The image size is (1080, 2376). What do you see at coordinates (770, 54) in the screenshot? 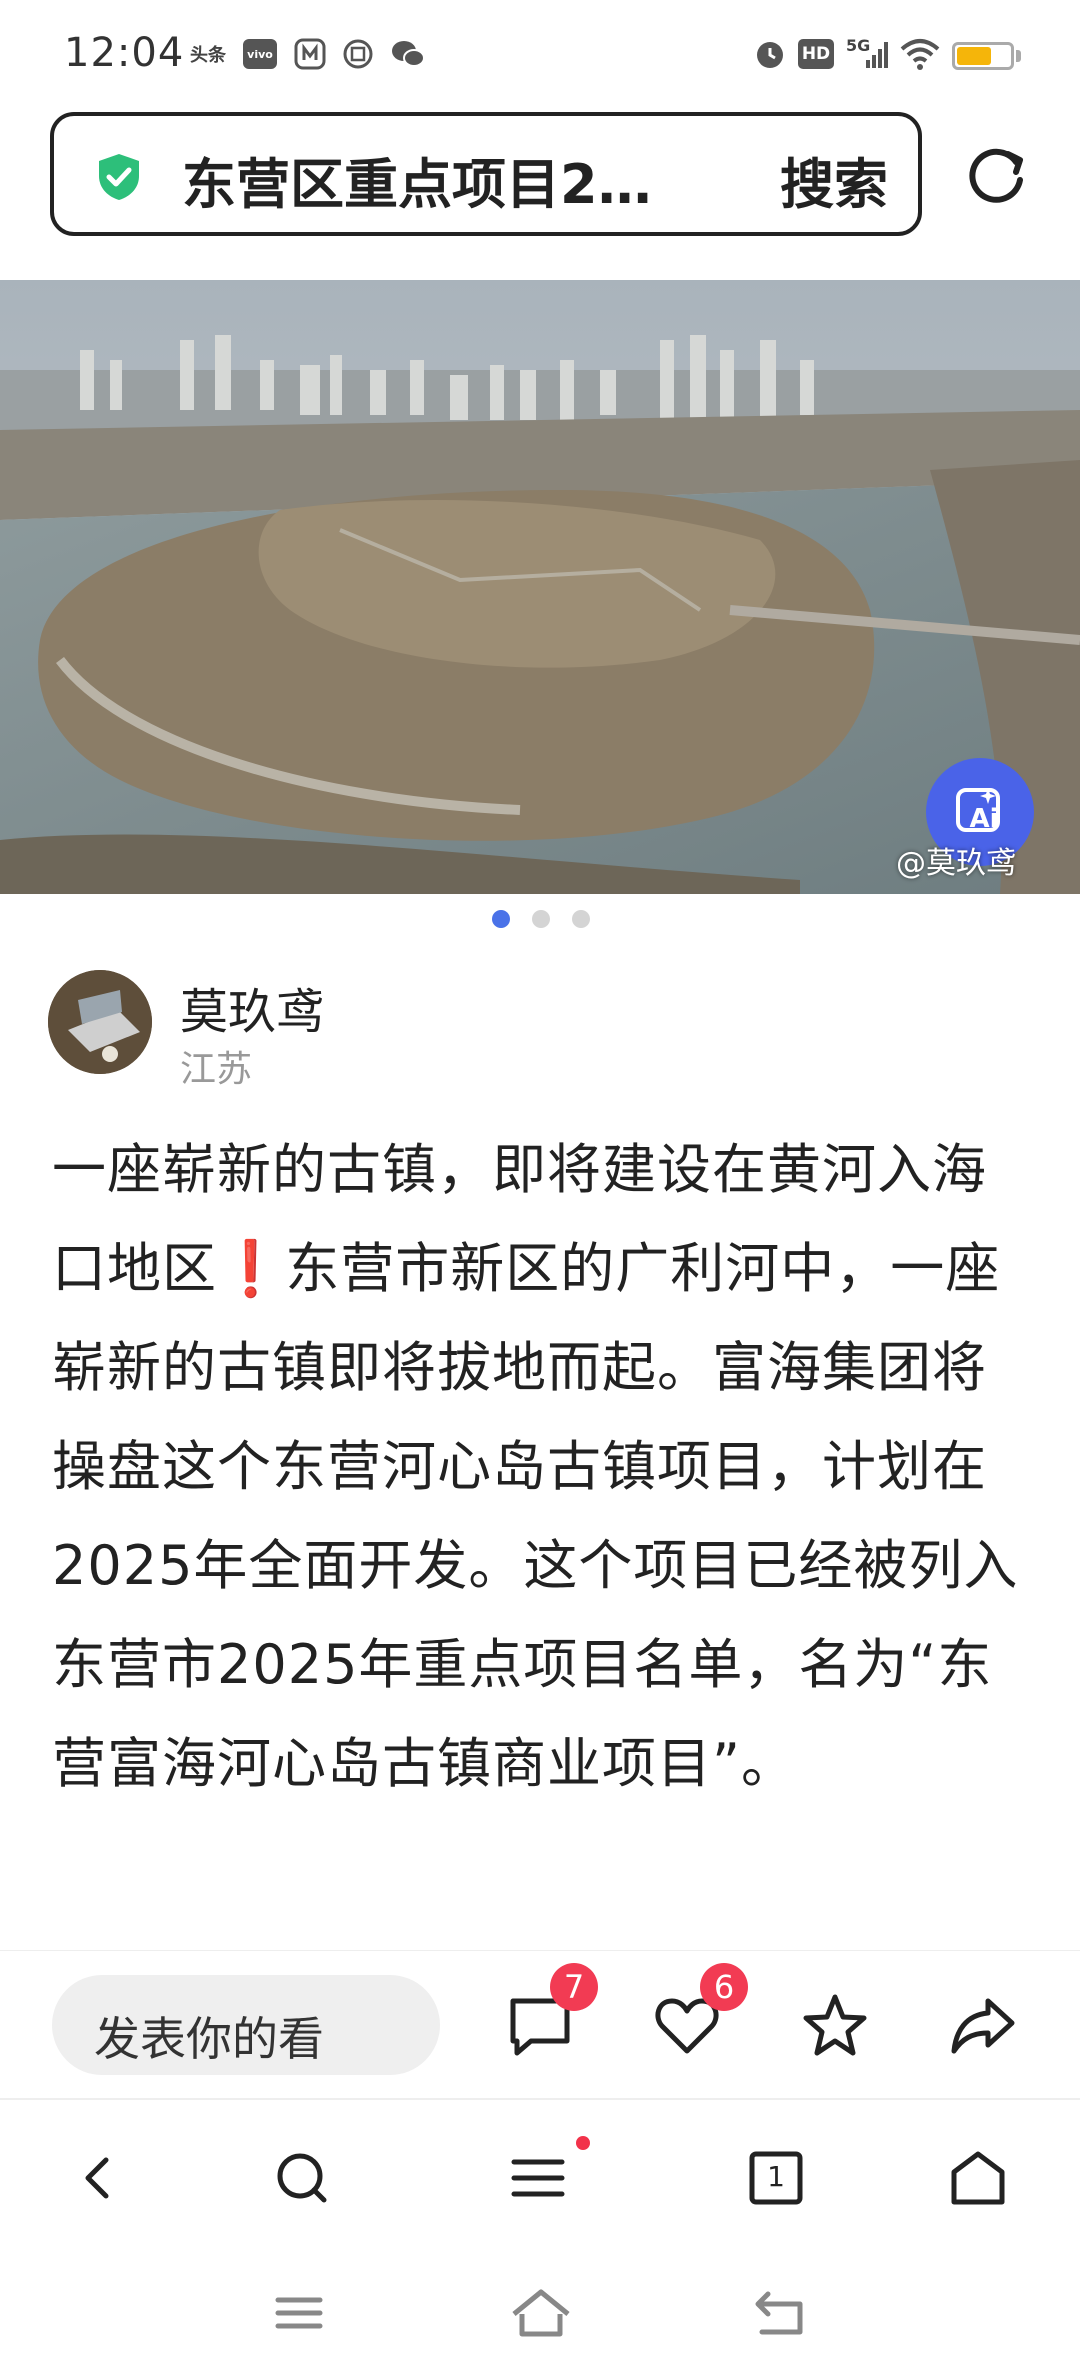
I see `alarm-icon` at bounding box center [770, 54].